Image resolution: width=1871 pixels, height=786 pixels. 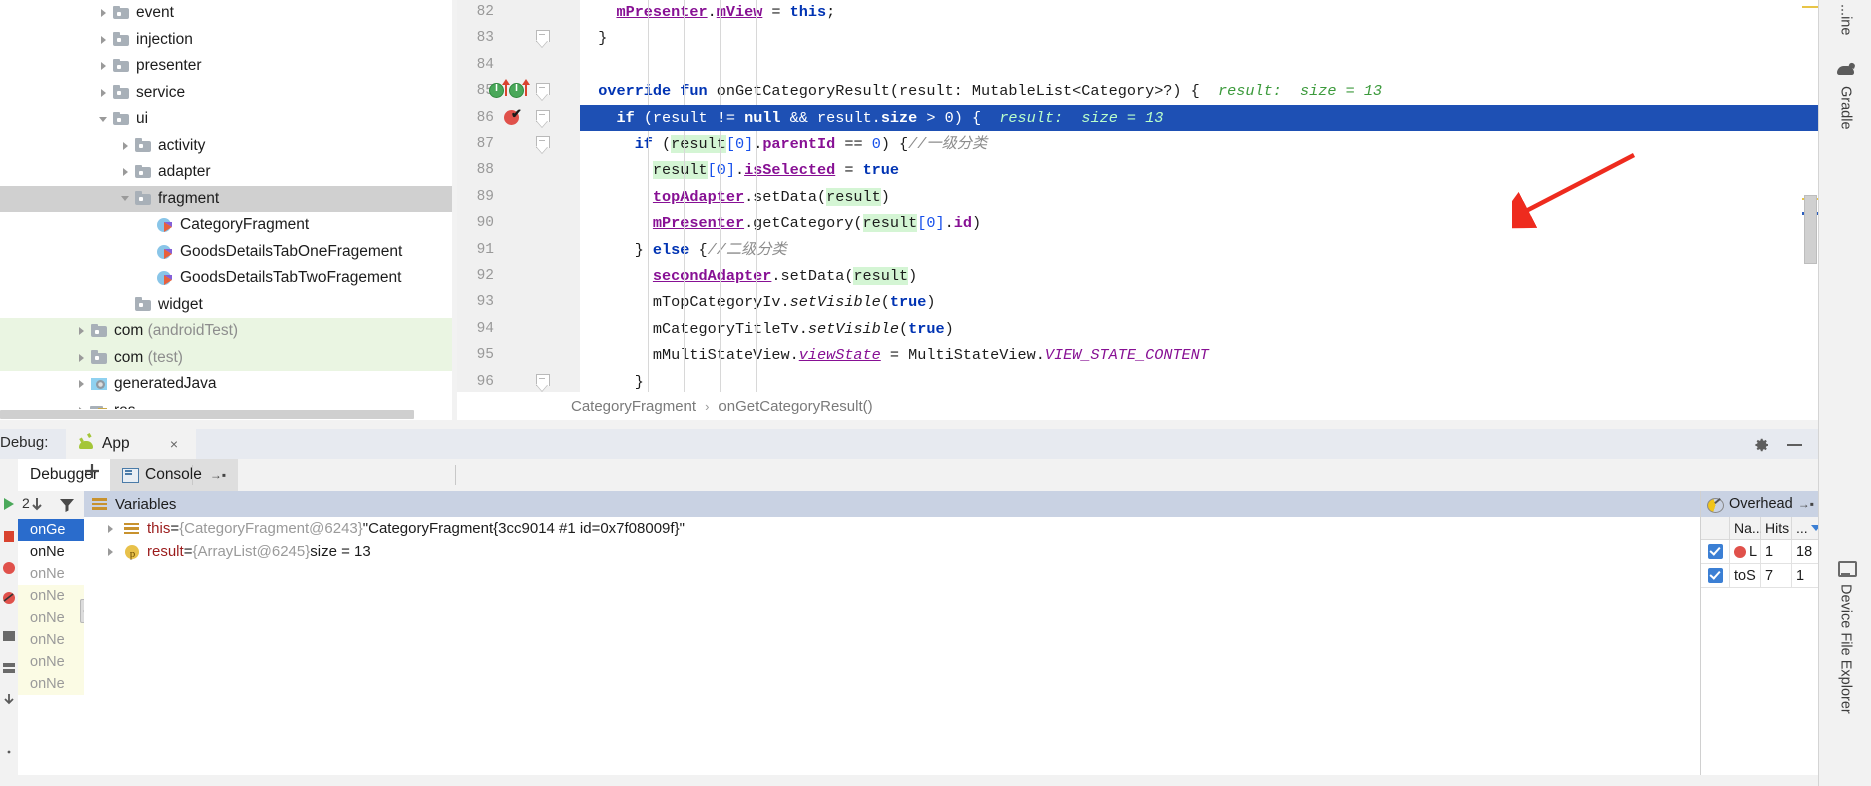 I want to click on help-icon, so click(x=9, y=748).